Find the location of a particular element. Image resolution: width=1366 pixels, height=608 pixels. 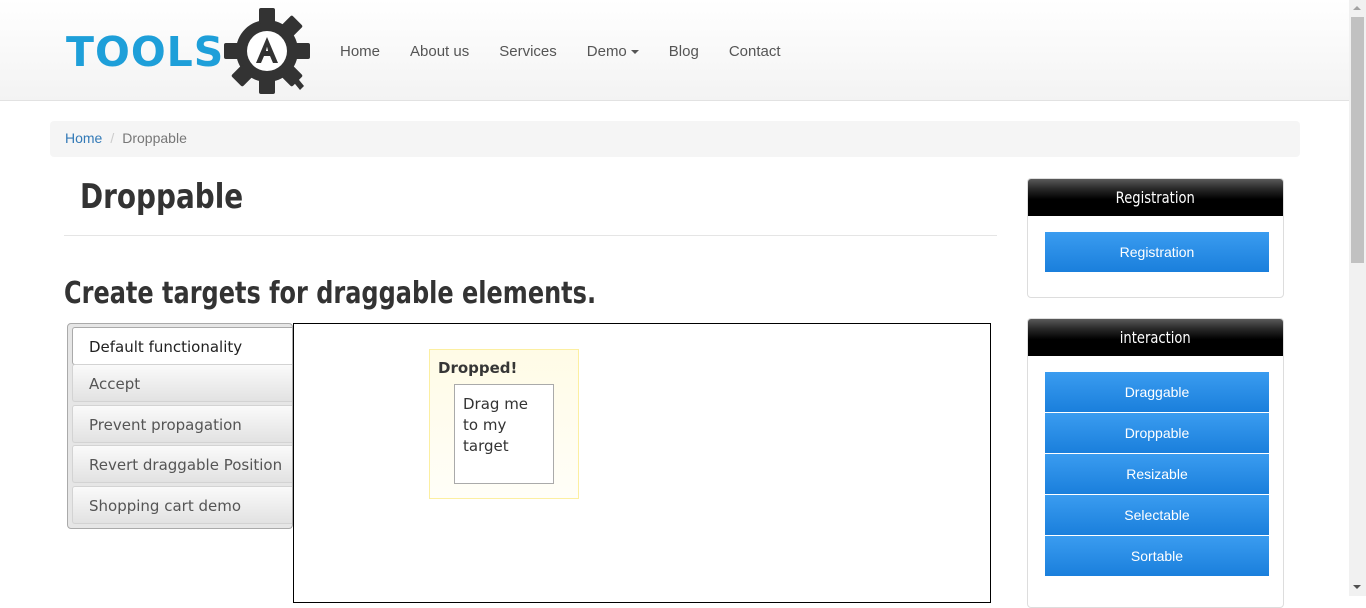

draggable-label: Drag me to my target is located at coordinates (496, 425).